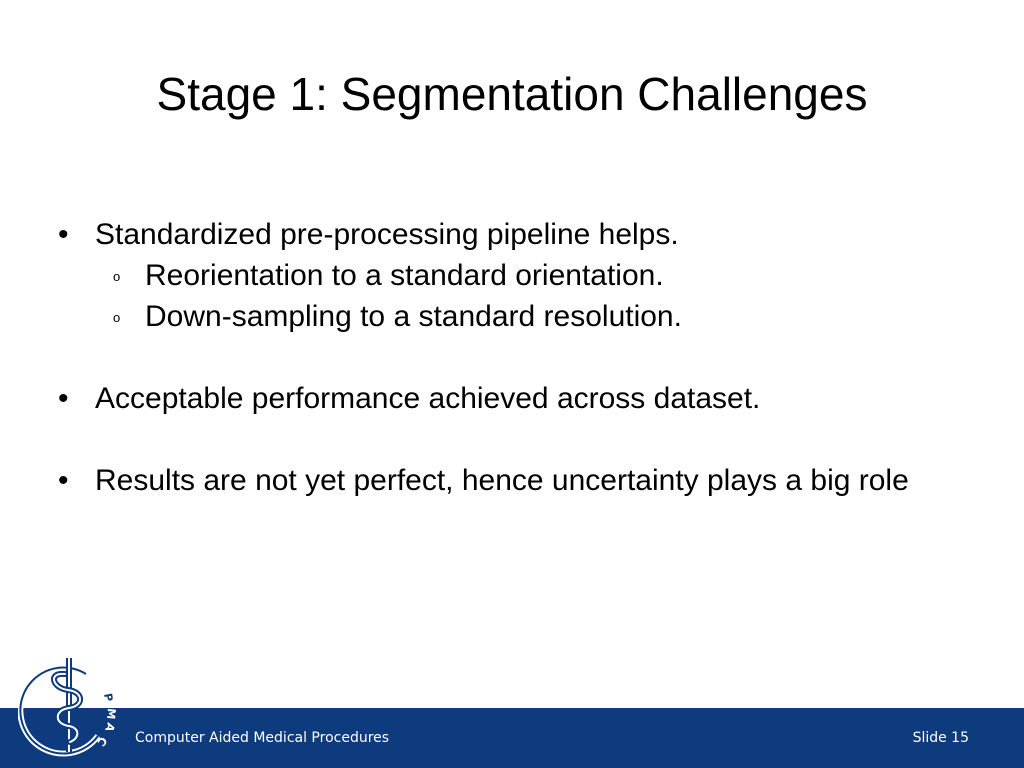 Image resolution: width=1024 pixels, height=768 pixels. Describe the element at coordinates (413, 316) in the screenshot. I see `sub-bullet-text: Down-sampling to a standard resolution.` at that location.